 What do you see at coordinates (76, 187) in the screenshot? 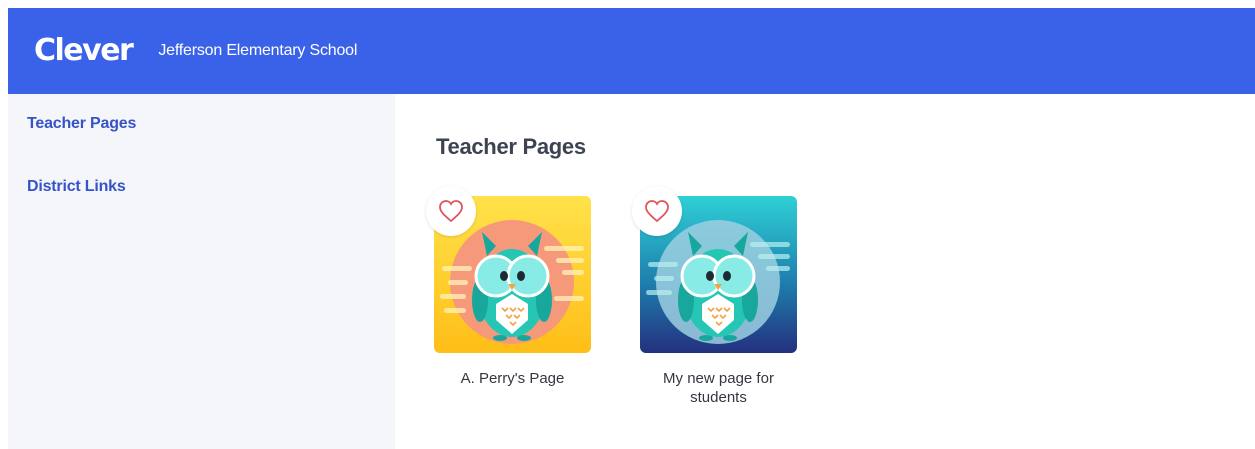
I see `sidebar-item-district-links: District Links` at bounding box center [76, 187].